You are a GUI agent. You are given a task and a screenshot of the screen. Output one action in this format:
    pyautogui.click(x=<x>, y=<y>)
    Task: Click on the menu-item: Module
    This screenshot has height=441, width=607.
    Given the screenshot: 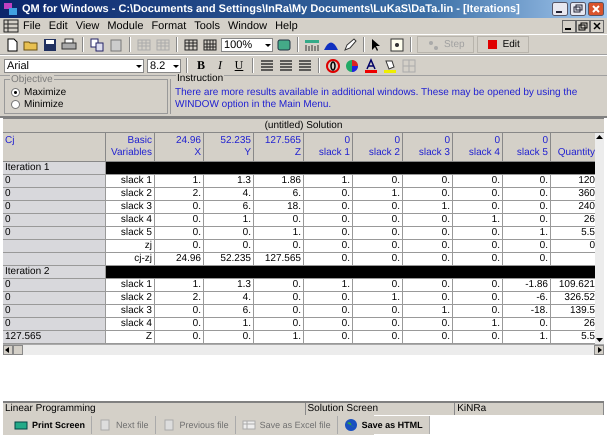 What is the action you would take?
    pyautogui.click(x=125, y=26)
    